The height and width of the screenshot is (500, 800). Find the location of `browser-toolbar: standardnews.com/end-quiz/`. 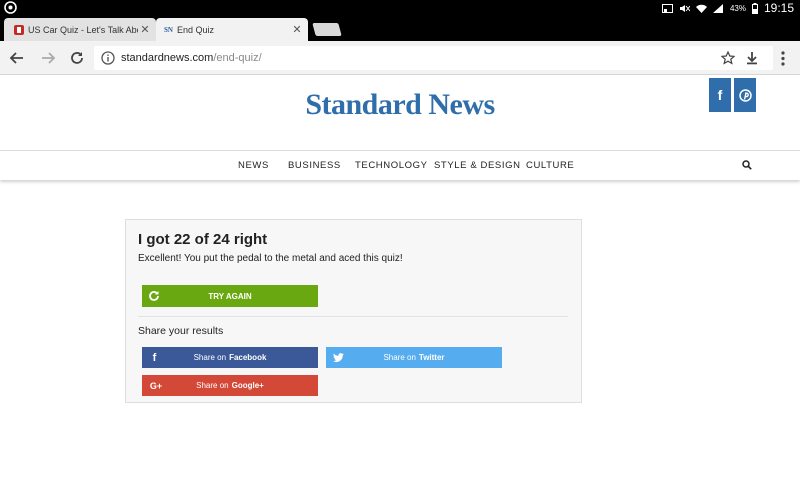

browser-toolbar: standardnews.com/end-quiz/ is located at coordinates (400, 58).